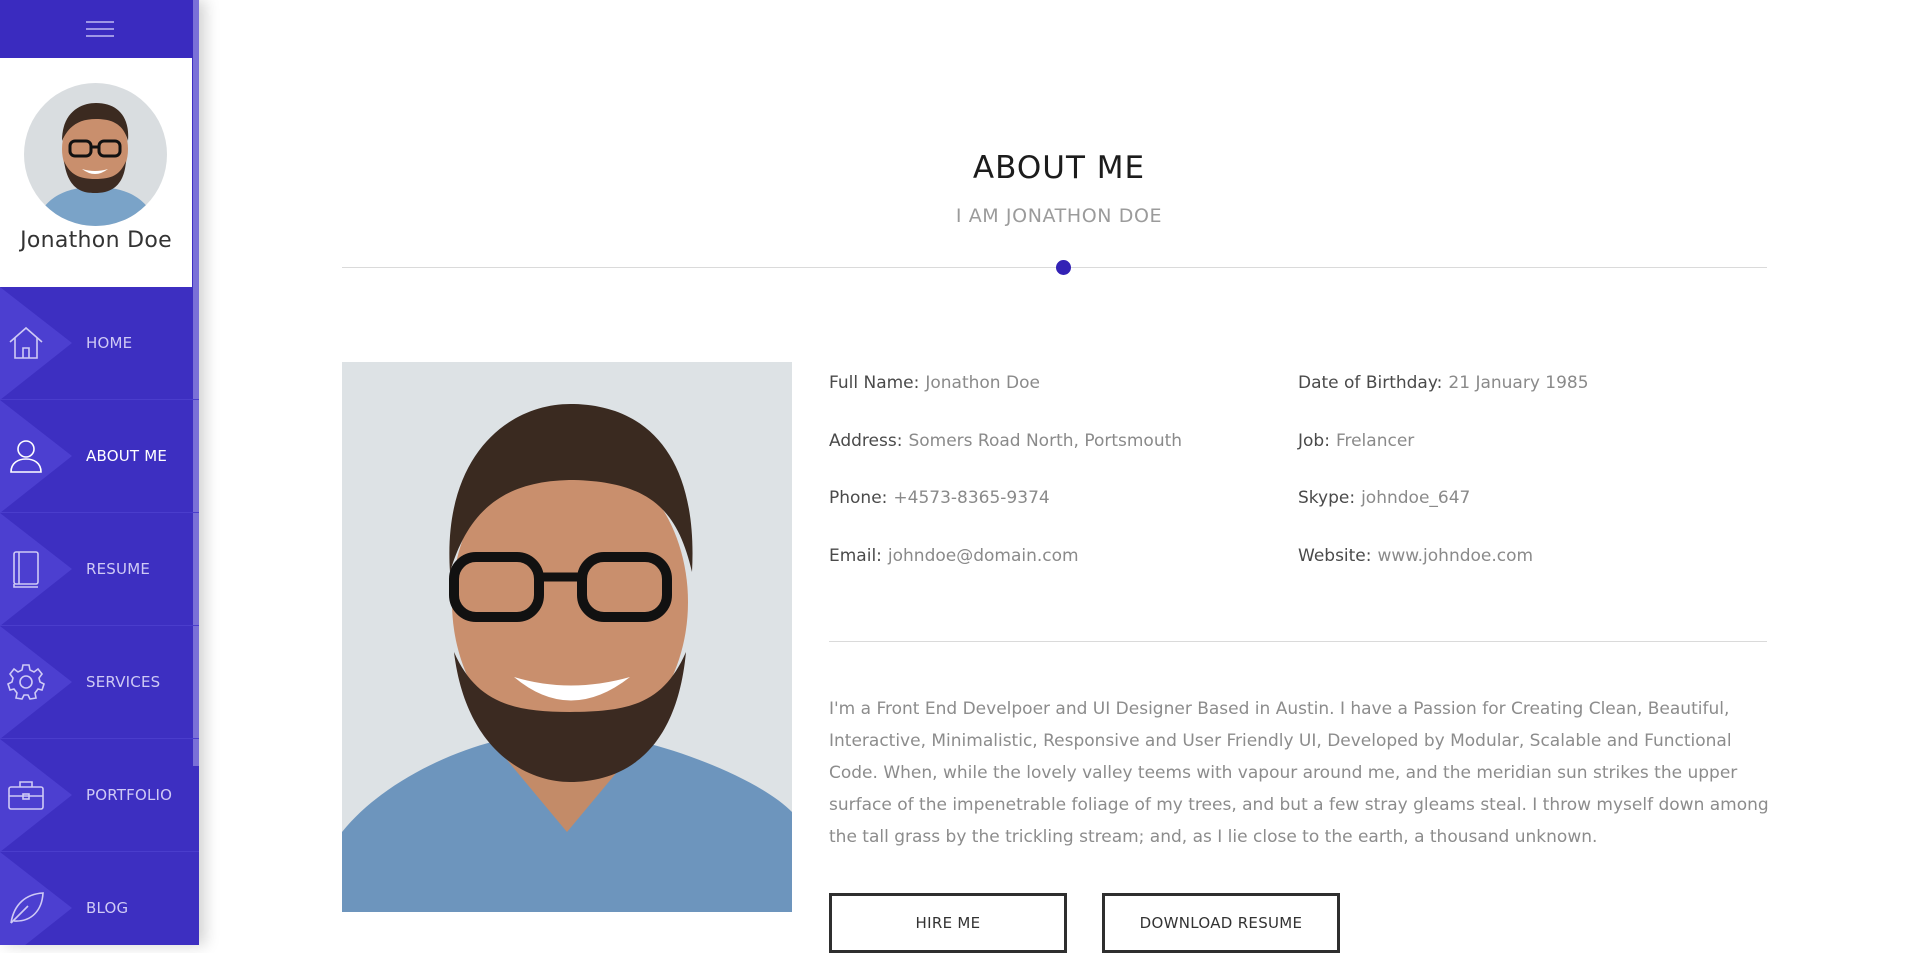 Image resolution: width=1919 pixels, height=953 pixels. What do you see at coordinates (26, 569) in the screenshot?
I see `book-icon` at bounding box center [26, 569].